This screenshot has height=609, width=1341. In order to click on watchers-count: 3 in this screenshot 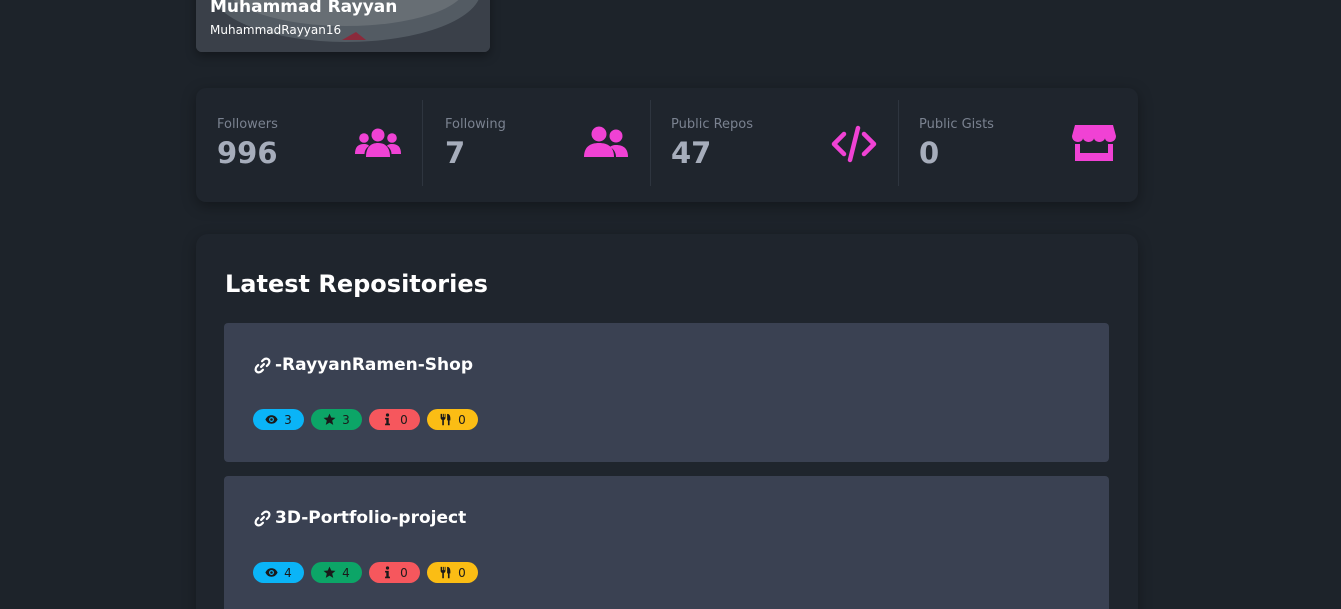, I will do `click(288, 419)`.